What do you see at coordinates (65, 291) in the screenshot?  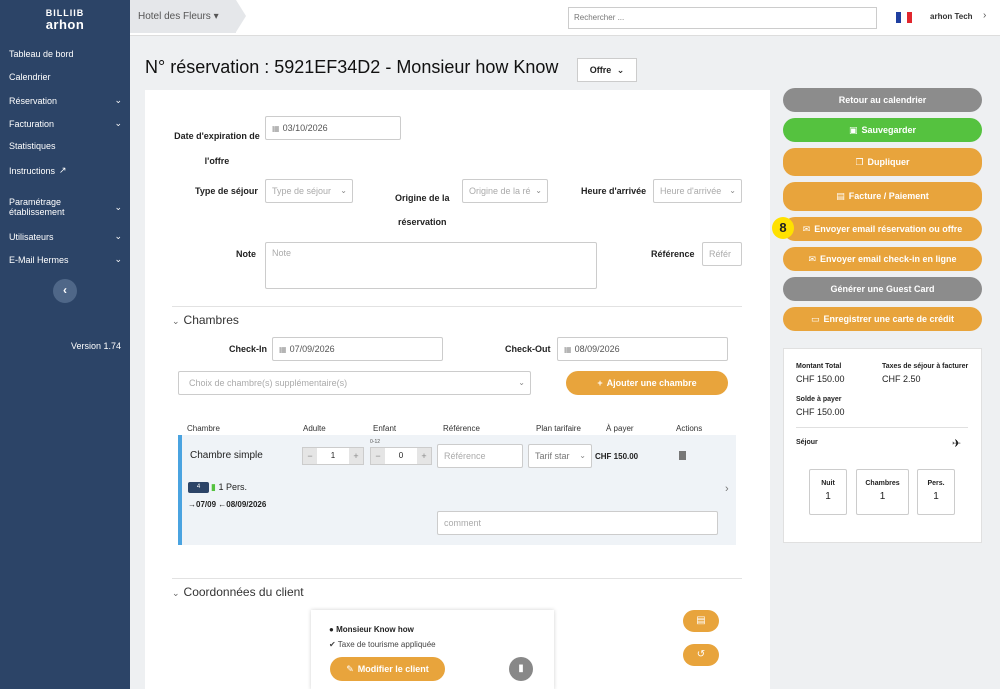 I see `collapse-sidebar-button: ‹` at bounding box center [65, 291].